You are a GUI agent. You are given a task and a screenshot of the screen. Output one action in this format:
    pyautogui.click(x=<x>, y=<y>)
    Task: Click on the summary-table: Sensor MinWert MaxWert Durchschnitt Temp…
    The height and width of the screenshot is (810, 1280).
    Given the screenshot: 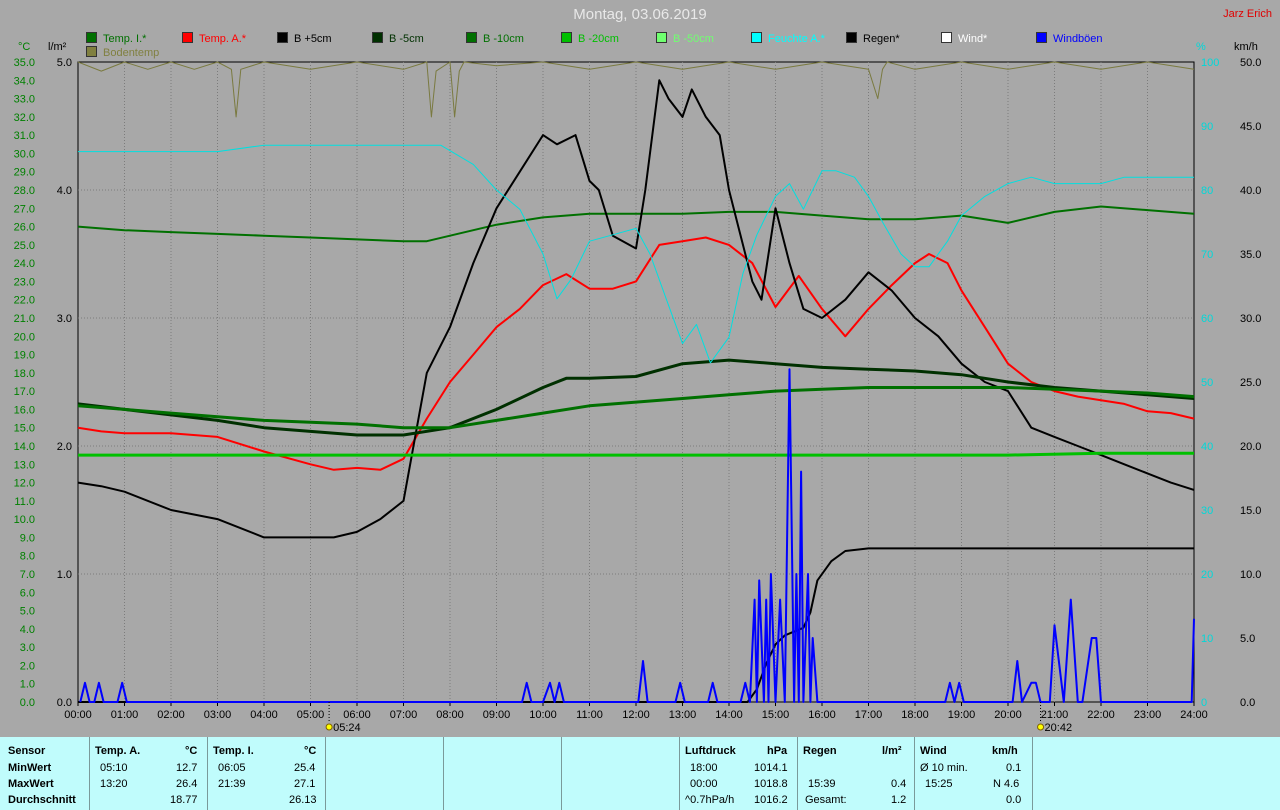 What is the action you would take?
    pyautogui.click(x=640, y=773)
    